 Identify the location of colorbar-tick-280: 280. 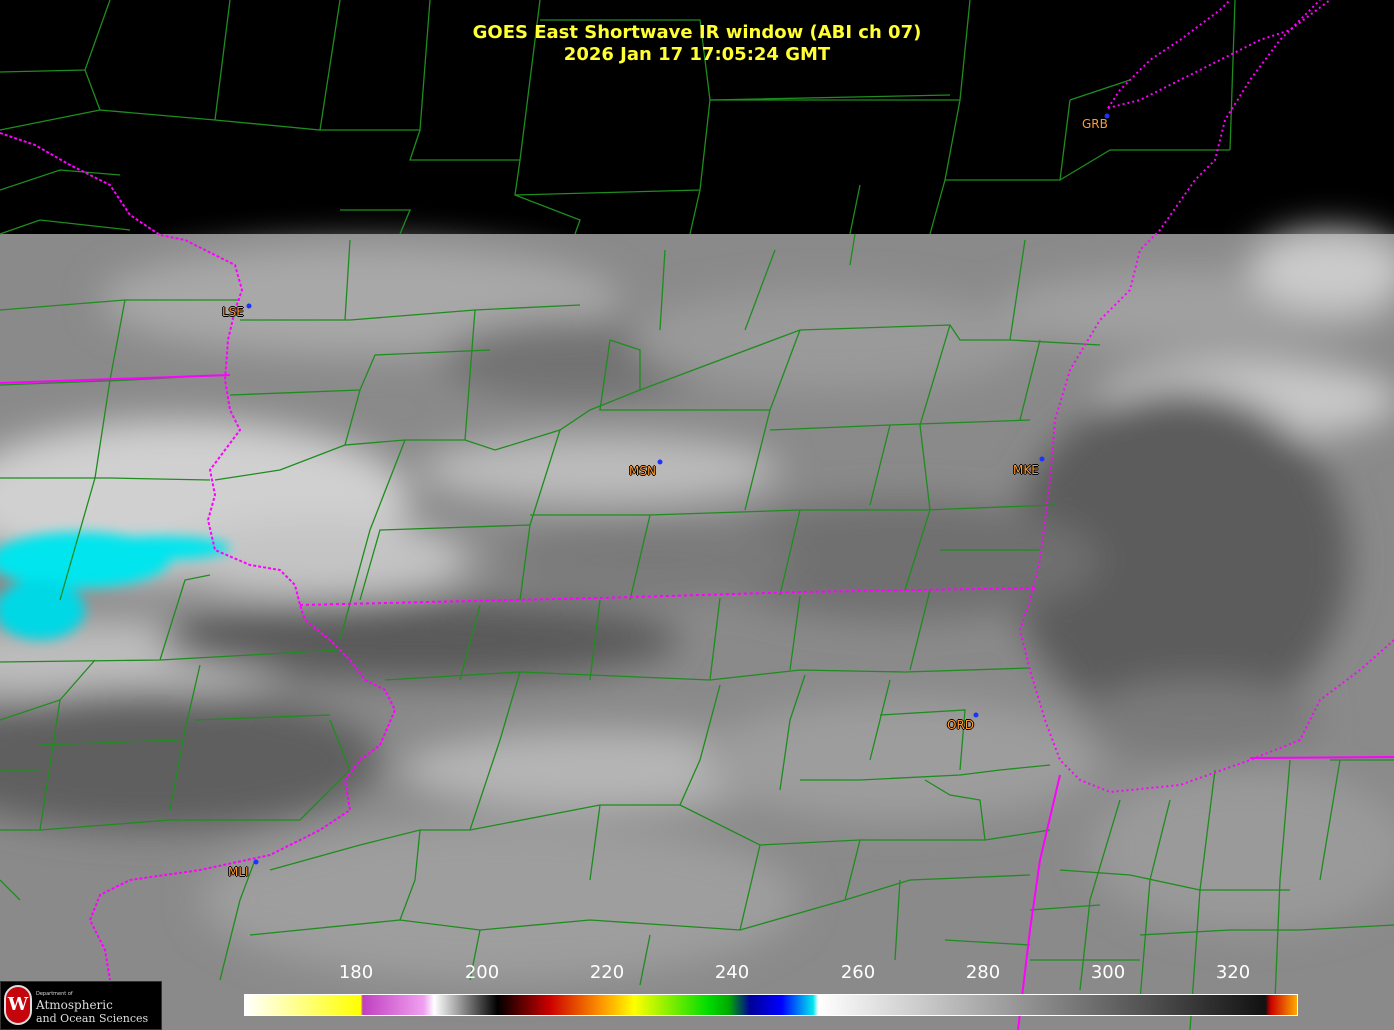
(983, 972).